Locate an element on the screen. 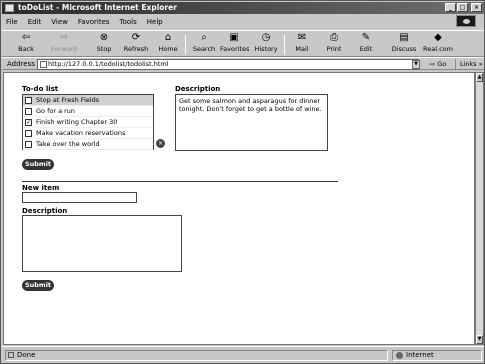  list-item: ✓ Finish writing Chapter 30 is located at coordinates (88, 122).